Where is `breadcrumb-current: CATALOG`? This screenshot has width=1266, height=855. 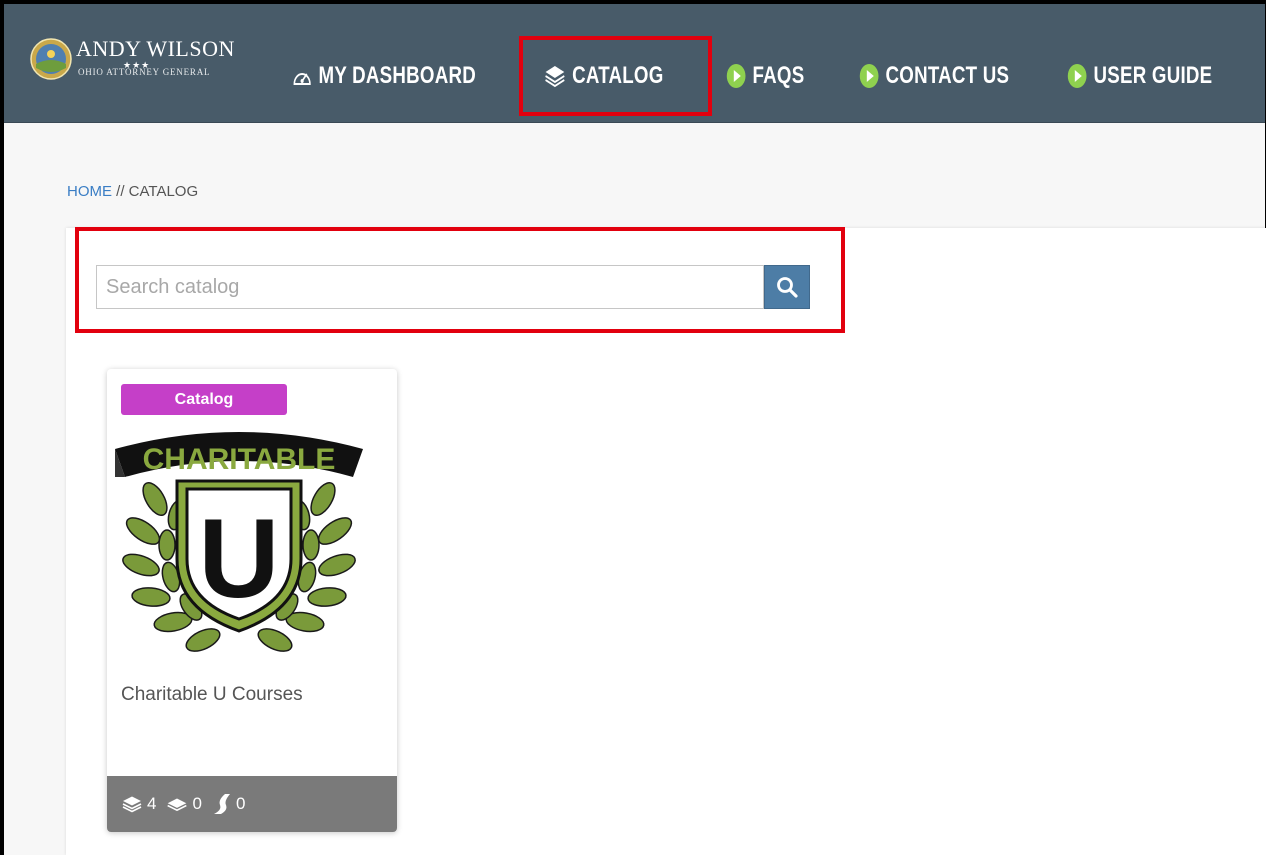 breadcrumb-current: CATALOG is located at coordinates (163, 191).